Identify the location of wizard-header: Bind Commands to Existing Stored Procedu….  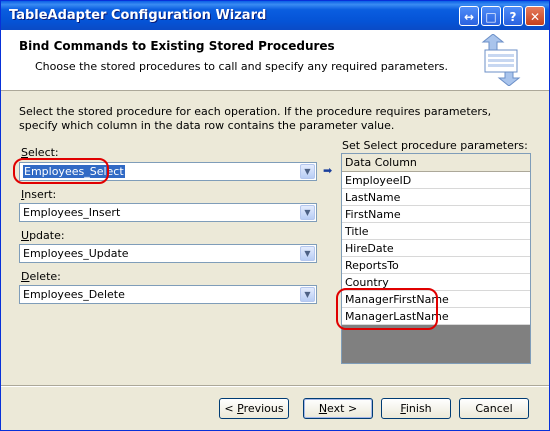
(275, 60).